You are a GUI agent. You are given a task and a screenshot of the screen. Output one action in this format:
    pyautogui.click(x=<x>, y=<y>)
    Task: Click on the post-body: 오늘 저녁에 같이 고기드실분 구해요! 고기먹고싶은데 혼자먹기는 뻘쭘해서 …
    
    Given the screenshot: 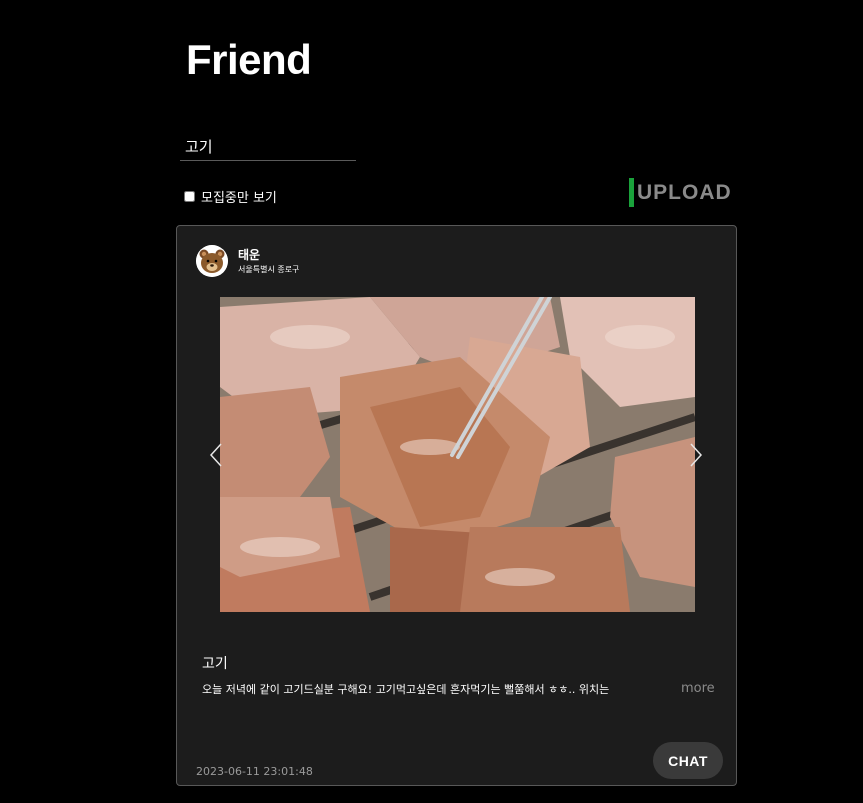 What is the action you would take?
    pyautogui.click(x=406, y=689)
    